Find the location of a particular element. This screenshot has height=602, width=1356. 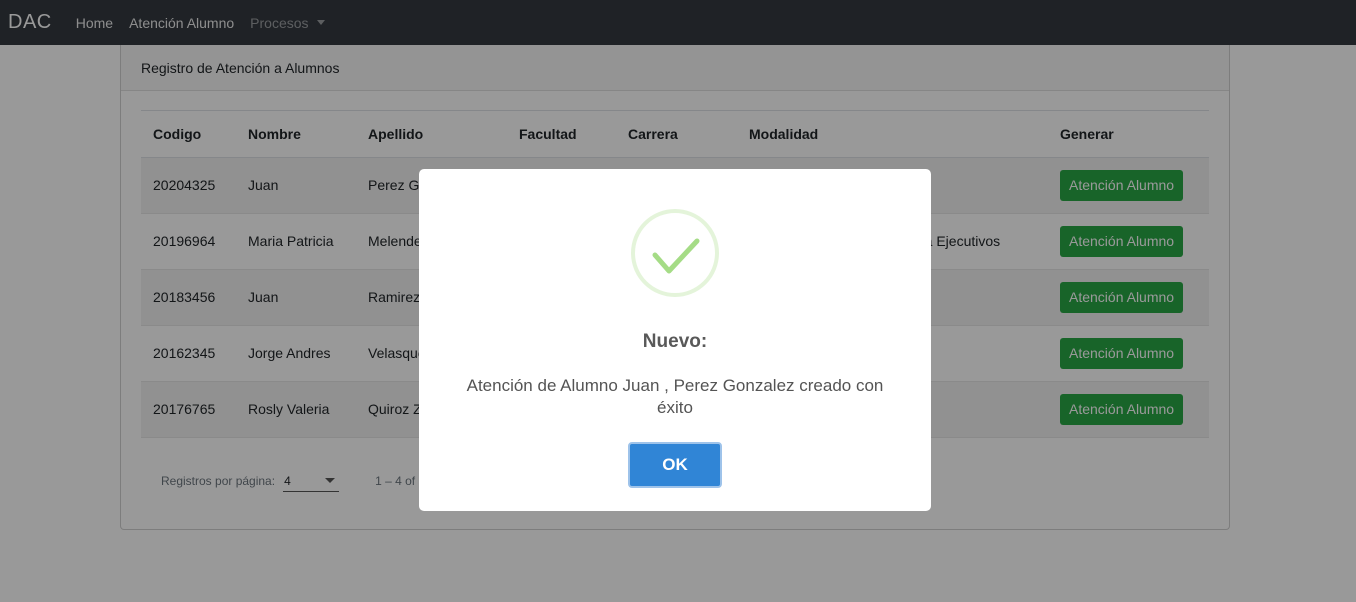

dialog-title: Nuevo: is located at coordinates (675, 341).